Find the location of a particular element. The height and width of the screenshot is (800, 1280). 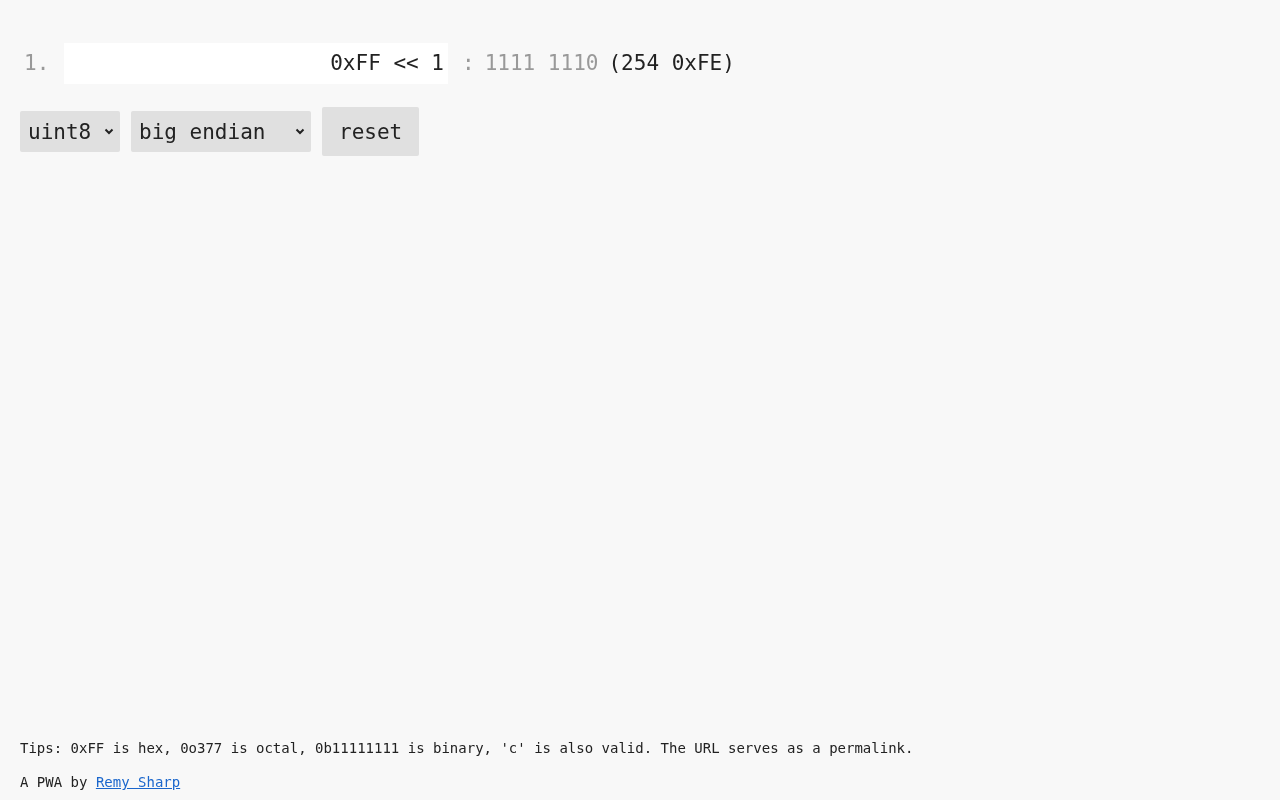

decimal-hex-result: (254 0xFE) is located at coordinates (671, 63).